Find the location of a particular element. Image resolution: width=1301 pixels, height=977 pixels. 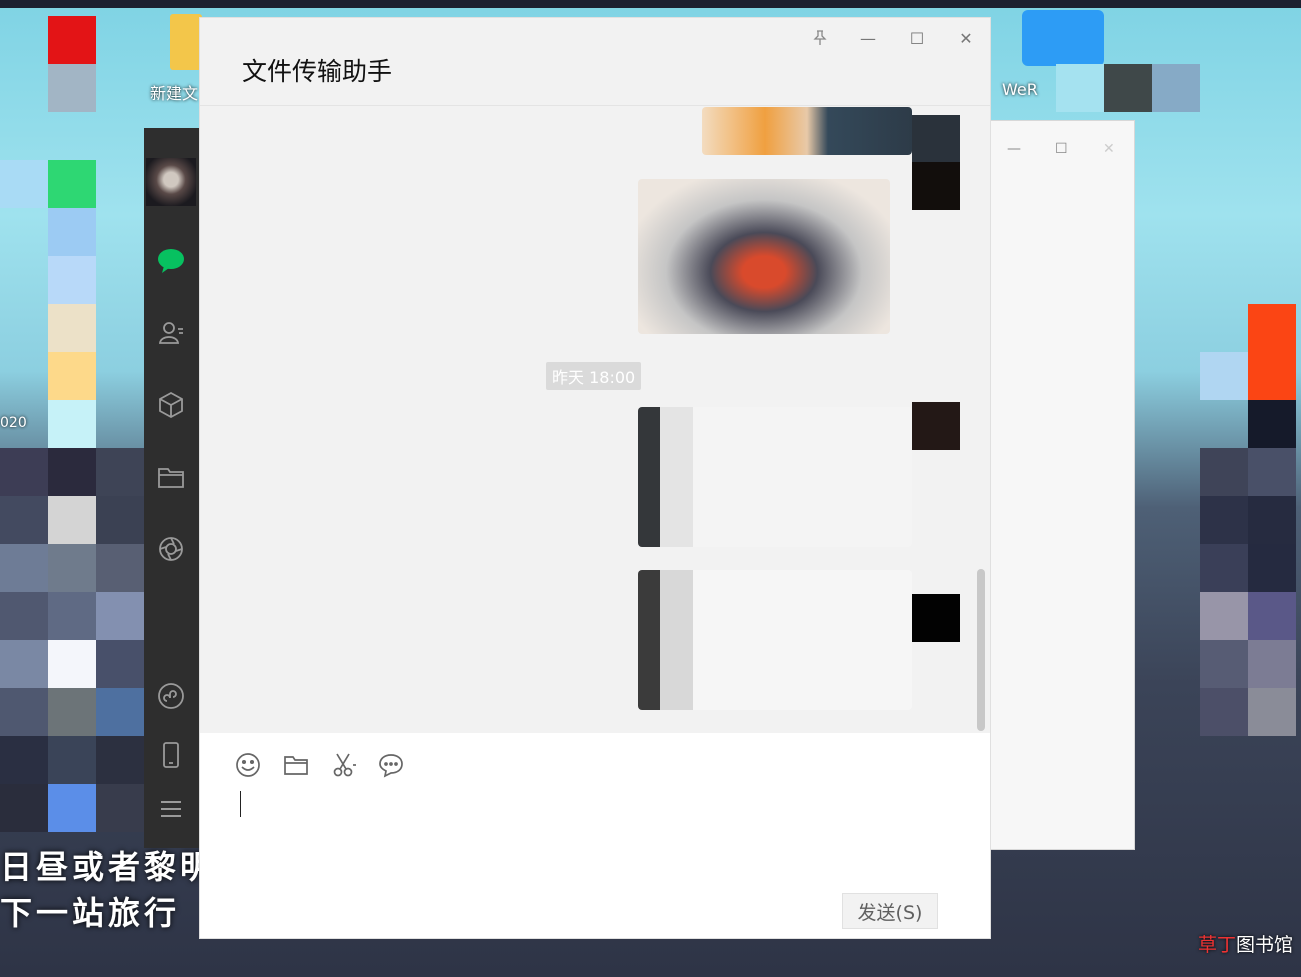

text-caret is located at coordinates (240, 804).